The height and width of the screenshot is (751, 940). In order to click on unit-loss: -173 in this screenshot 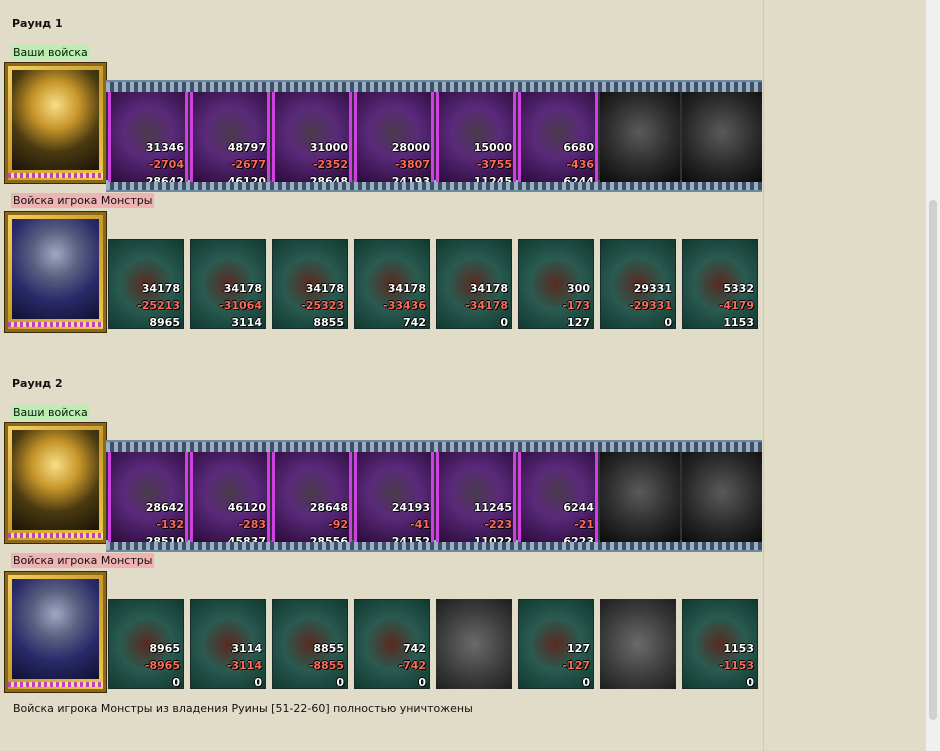, I will do `click(576, 305)`.